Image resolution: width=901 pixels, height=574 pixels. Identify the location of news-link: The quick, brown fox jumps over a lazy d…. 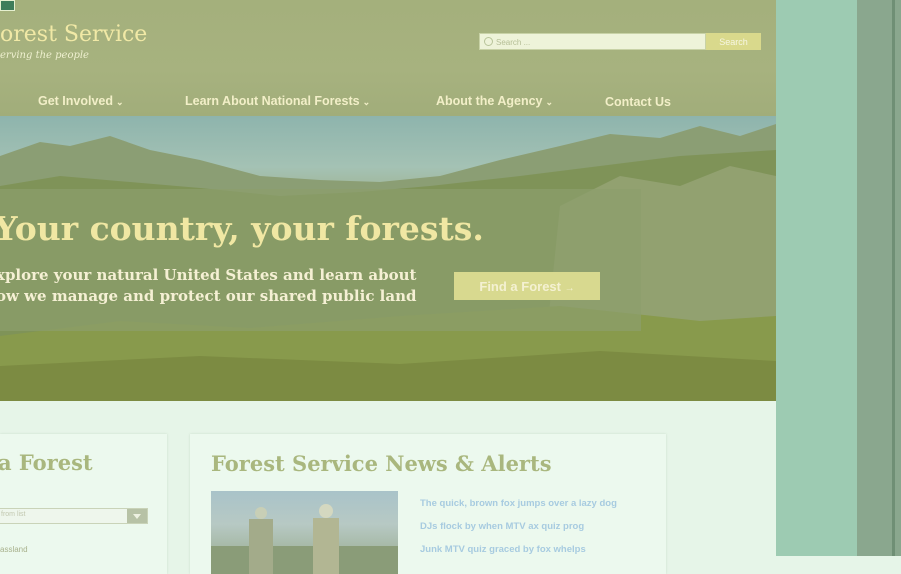
(518, 503).